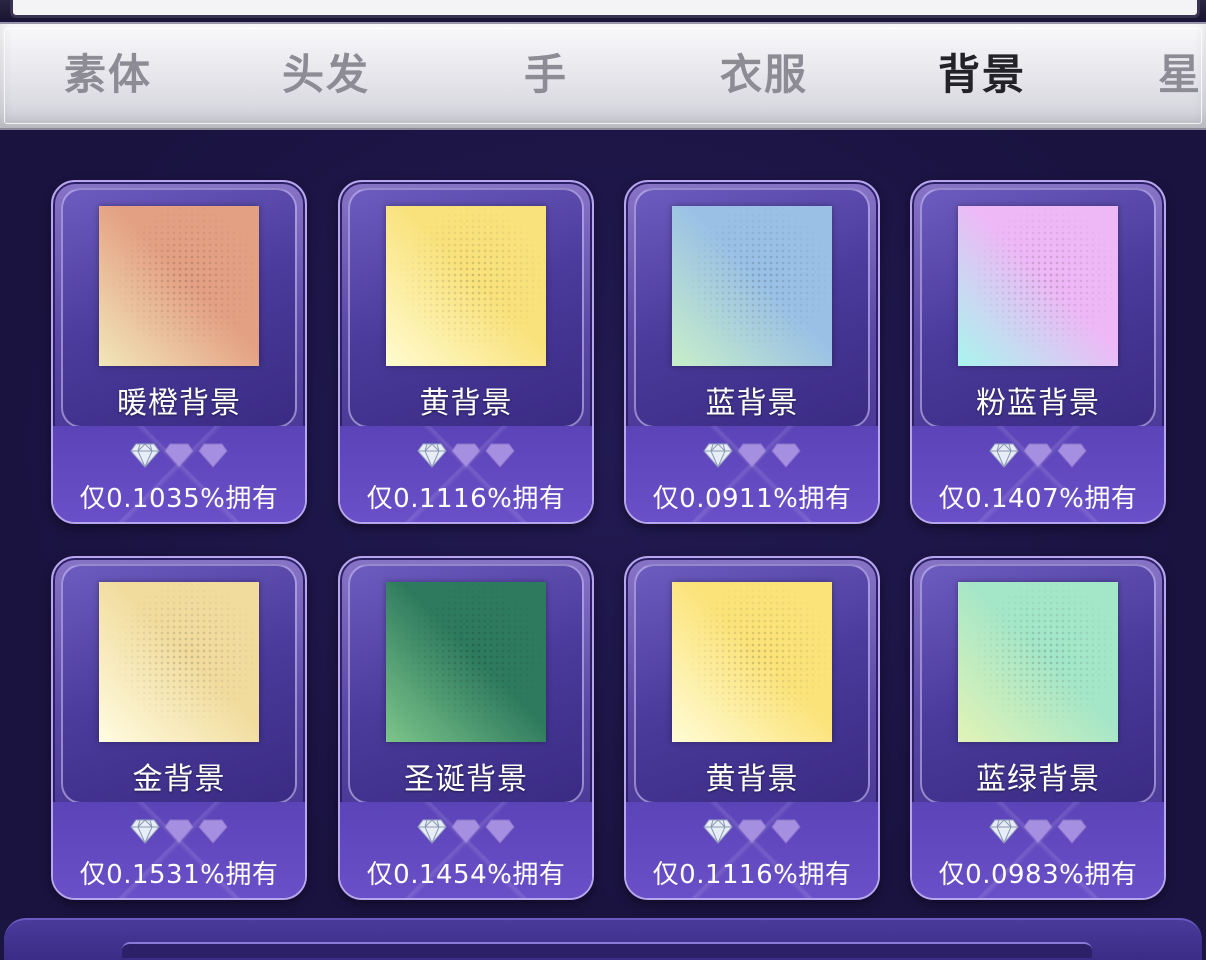 Image resolution: width=1206 pixels, height=960 pixels. Describe the element at coordinates (1038, 779) in the screenshot. I see `item-name: 蓝绿背景` at that location.